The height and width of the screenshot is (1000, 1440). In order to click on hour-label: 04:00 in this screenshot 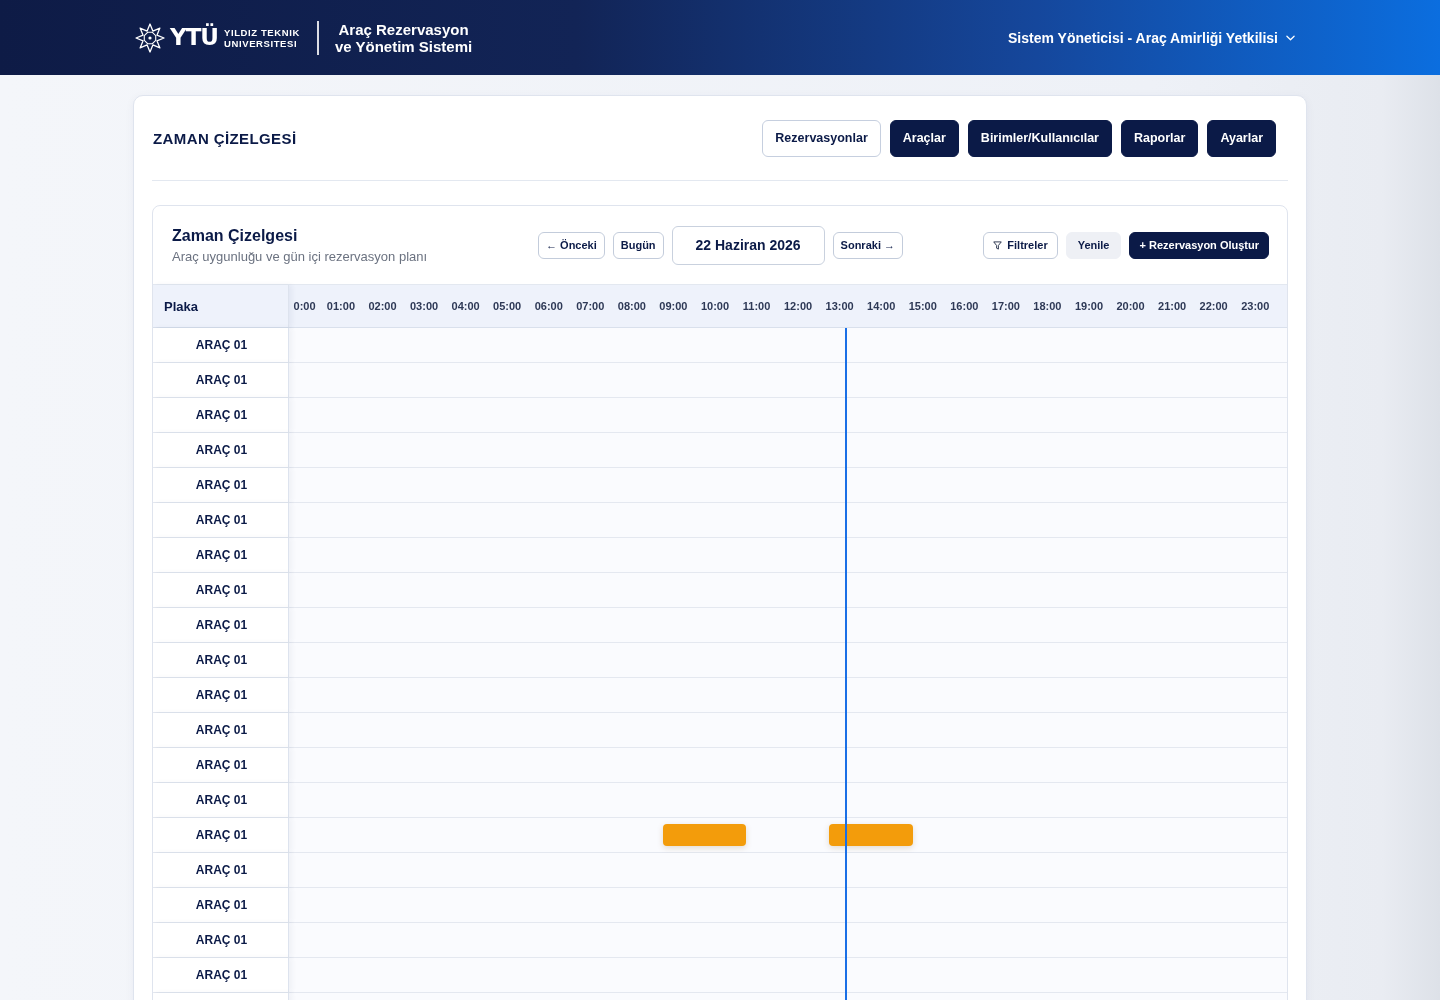, I will do `click(465, 306)`.